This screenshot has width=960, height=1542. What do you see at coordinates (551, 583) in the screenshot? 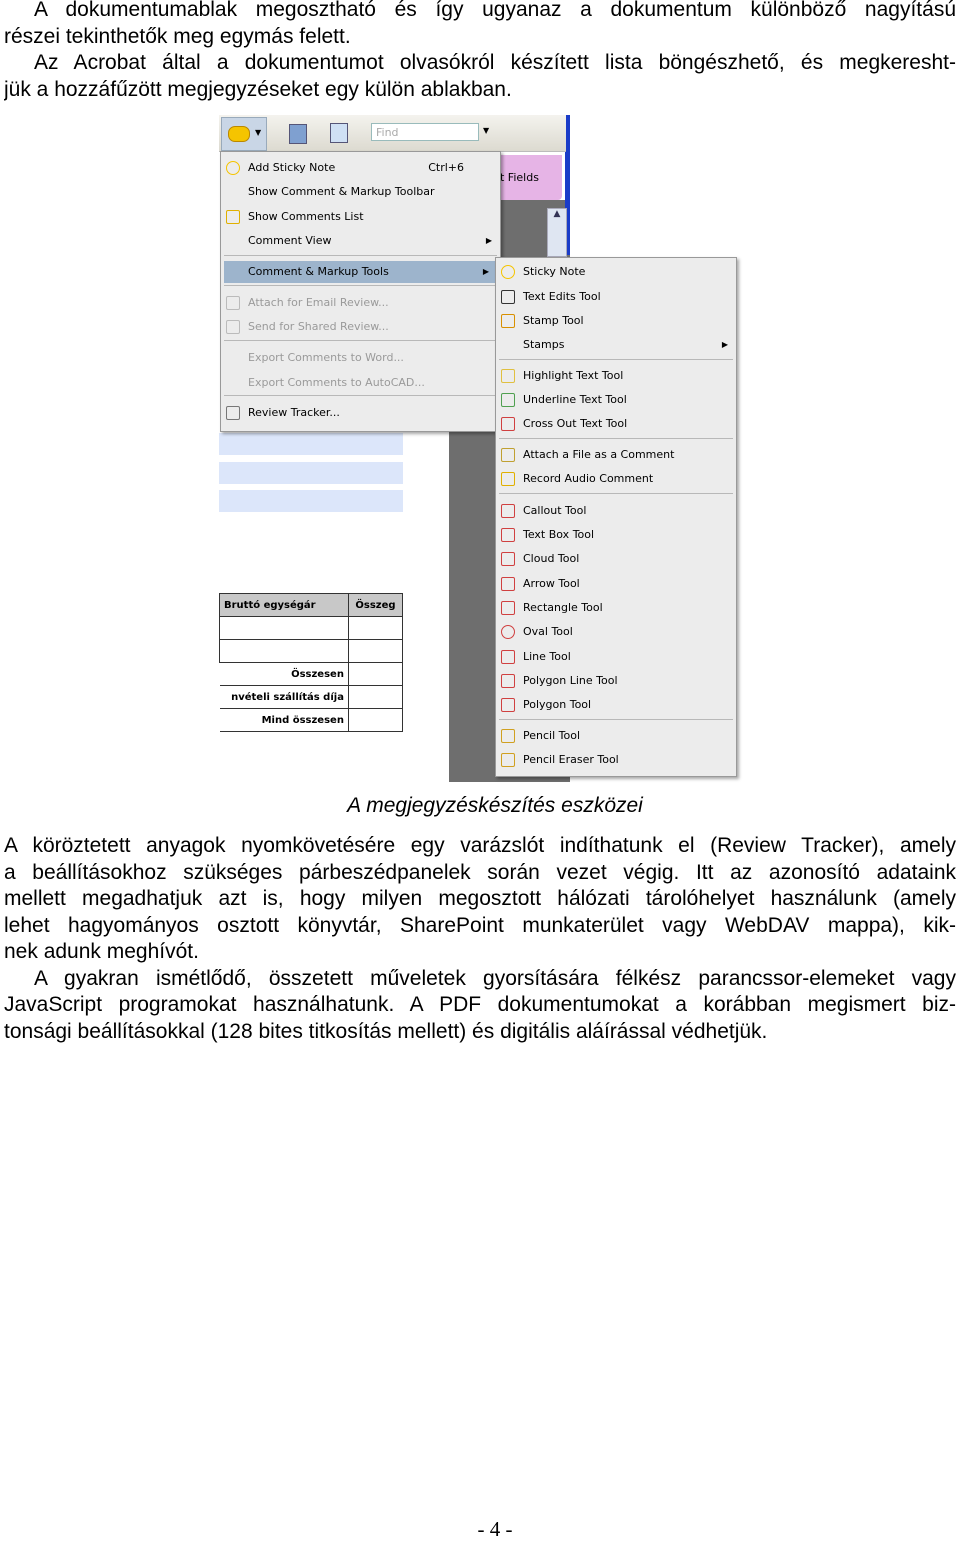
I see `menu-item-label: Arrow Tool` at bounding box center [551, 583].